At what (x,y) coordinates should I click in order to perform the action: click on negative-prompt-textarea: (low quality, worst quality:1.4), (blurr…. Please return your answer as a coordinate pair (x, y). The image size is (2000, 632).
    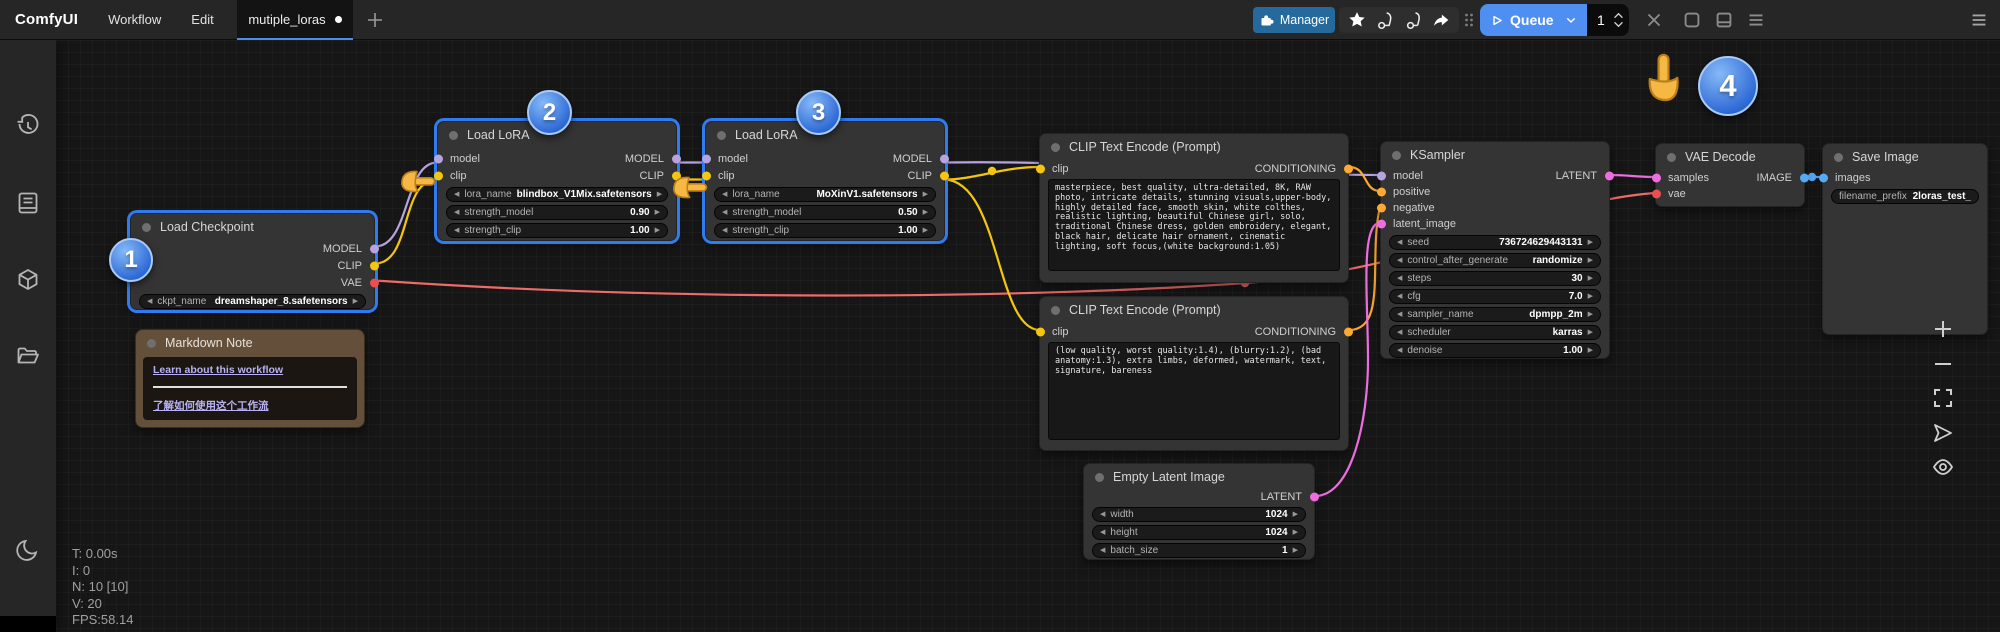
    Looking at the image, I should click on (1194, 391).